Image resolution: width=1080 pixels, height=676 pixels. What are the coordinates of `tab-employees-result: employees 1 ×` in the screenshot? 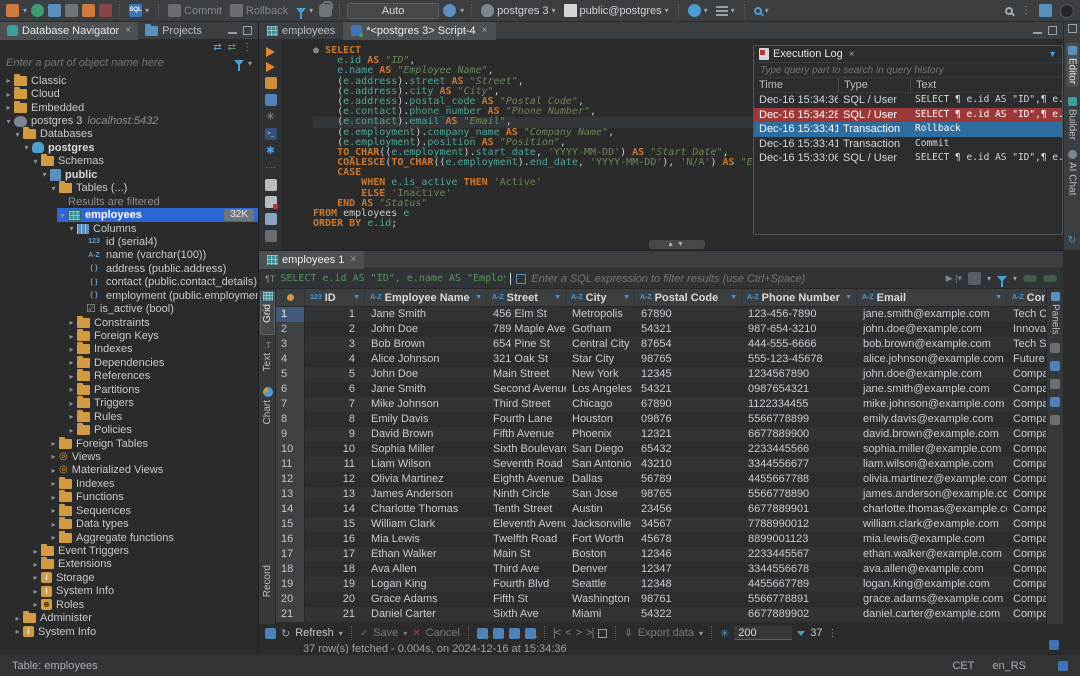 It's located at (312, 259).